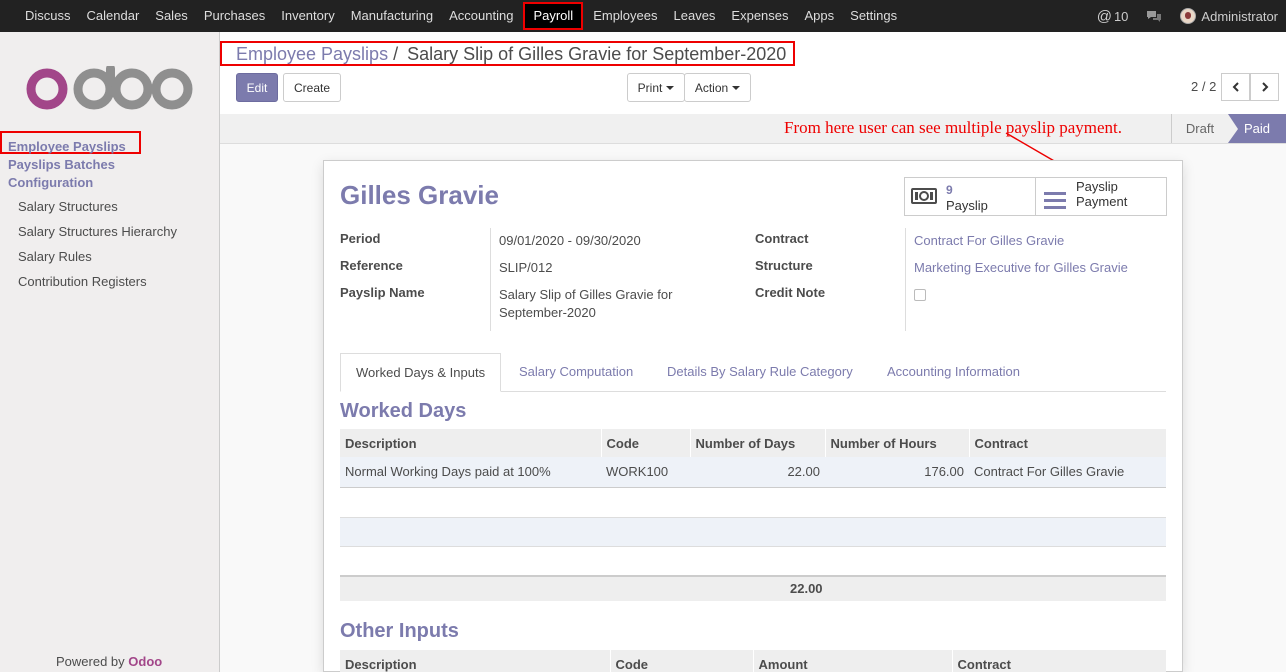 This screenshot has height=672, width=1286. I want to click on powered-brand-link: Odoo, so click(145, 661).